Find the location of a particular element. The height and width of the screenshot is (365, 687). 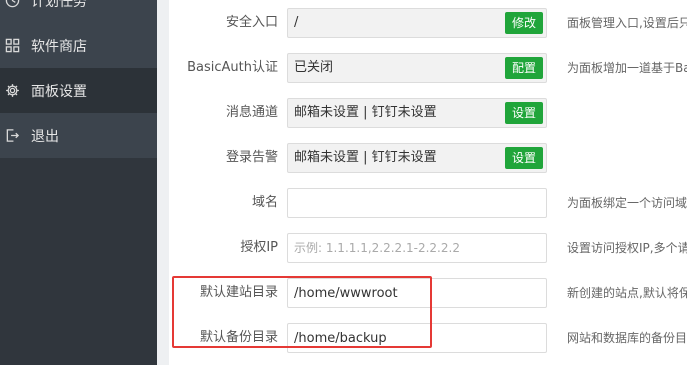

default-backup-dir-field is located at coordinates (417, 338).